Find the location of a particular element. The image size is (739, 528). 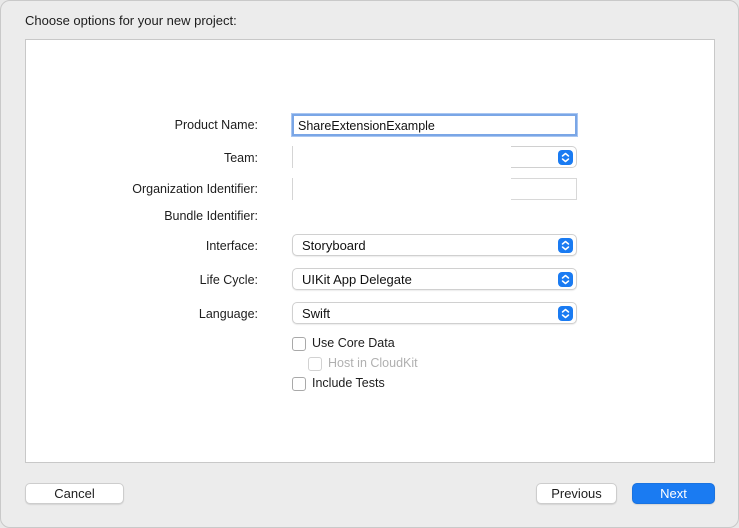

product-name-label: Product Name: is located at coordinates (216, 125).